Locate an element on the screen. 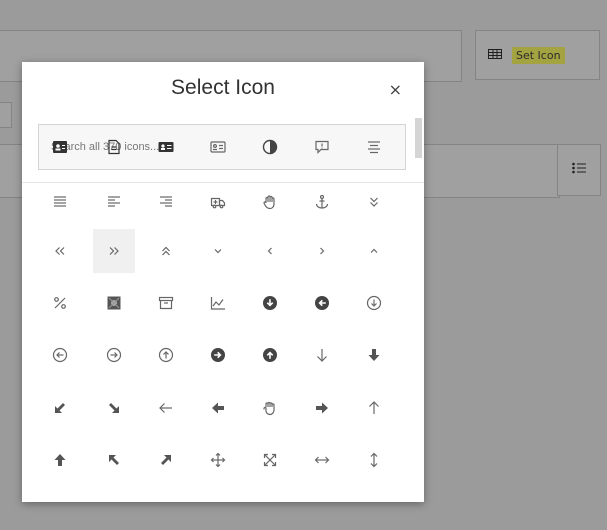 The image size is (607, 530). arrow-up-right-icon is located at coordinates (166, 460).